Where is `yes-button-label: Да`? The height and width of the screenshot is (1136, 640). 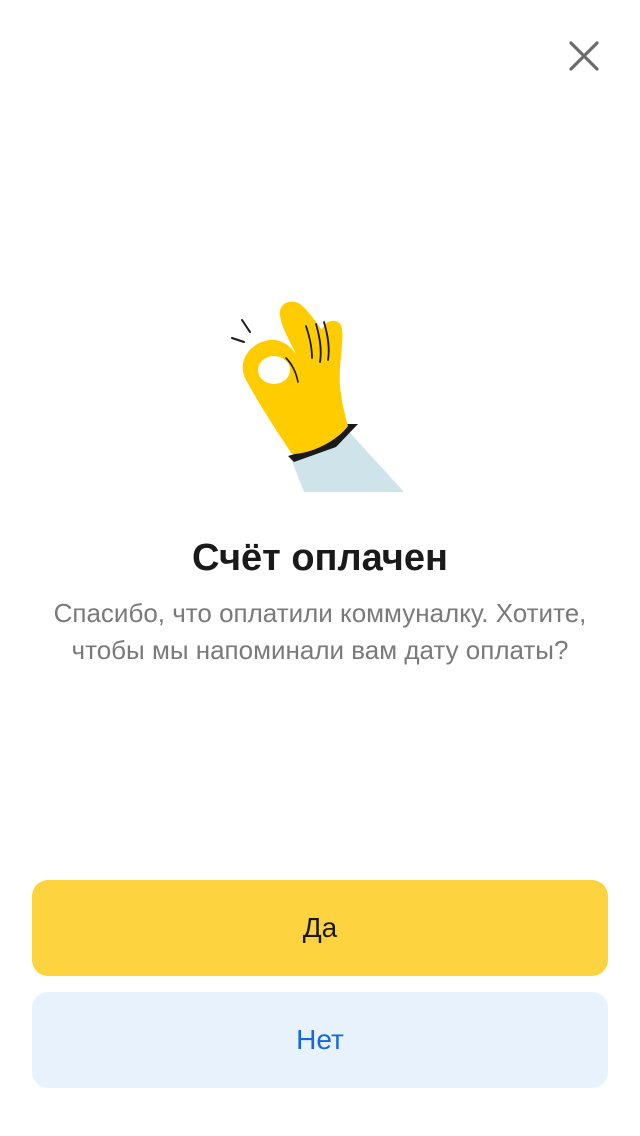
yes-button-label: Да is located at coordinates (320, 927).